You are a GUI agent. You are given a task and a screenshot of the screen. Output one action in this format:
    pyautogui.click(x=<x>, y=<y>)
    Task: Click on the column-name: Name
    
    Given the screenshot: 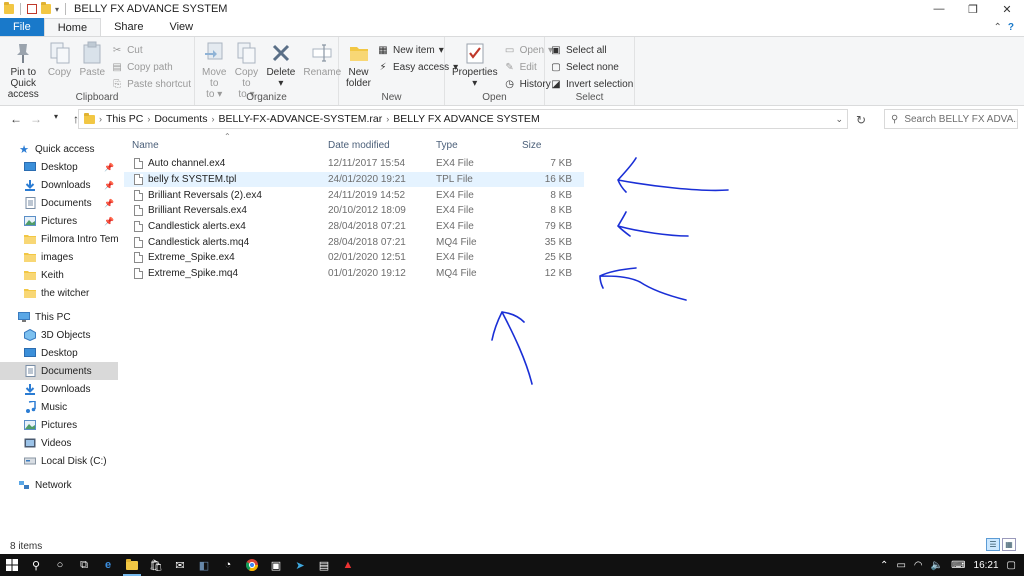 What is the action you would take?
    pyautogui.click(x=222, y=145)
    